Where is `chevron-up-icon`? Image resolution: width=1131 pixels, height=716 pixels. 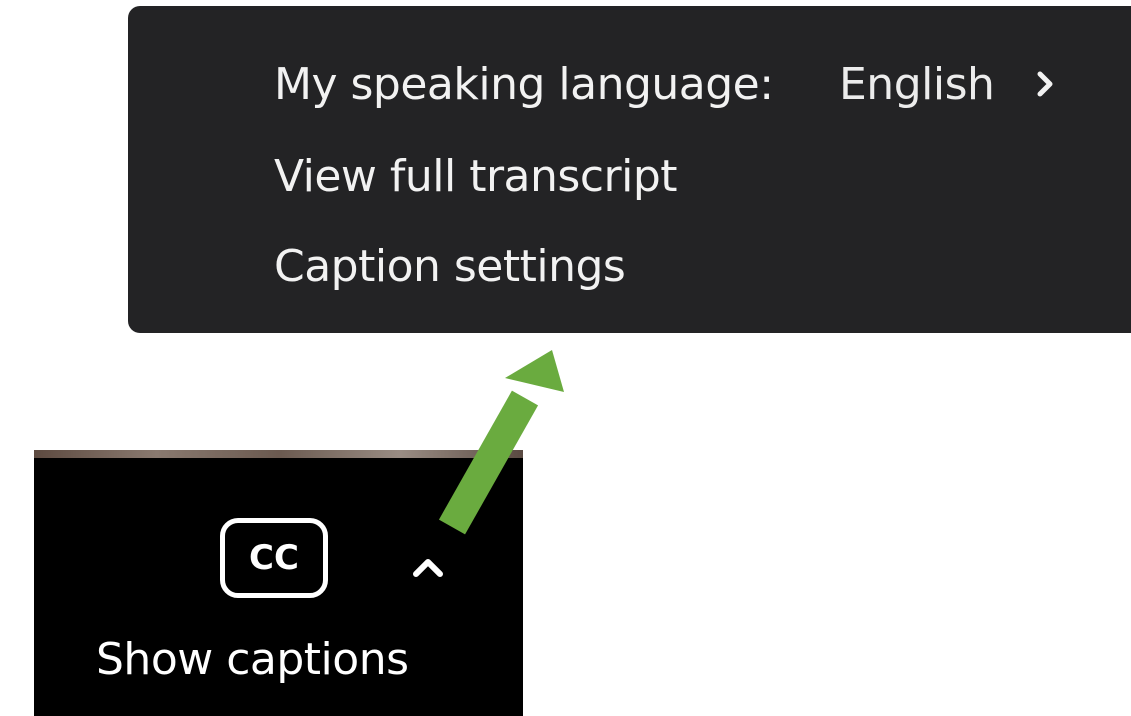 chevron-up-icon is located at coordinates (428, 567).